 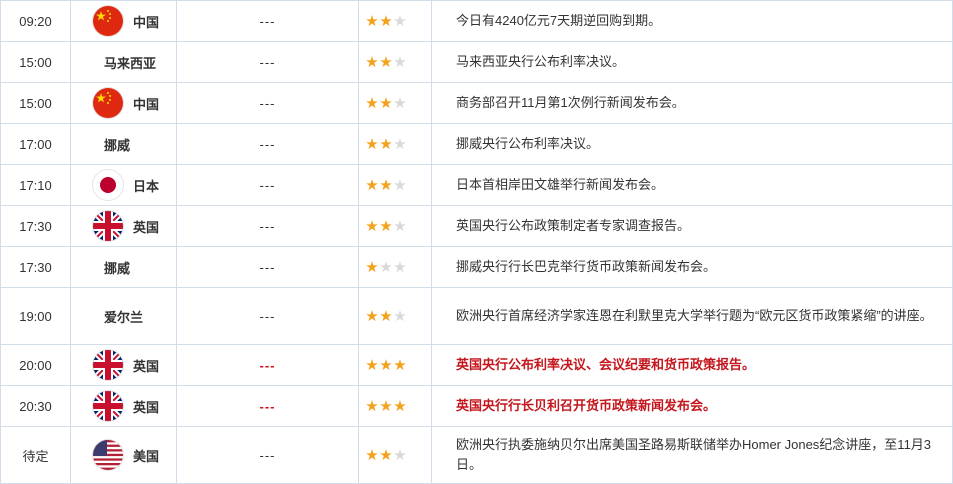 I want to click on event-row: 20:30 英国 --- ★★★ 英国央行行长贝利召开货币政策新闻发布会。, so click(x=476, y=406).